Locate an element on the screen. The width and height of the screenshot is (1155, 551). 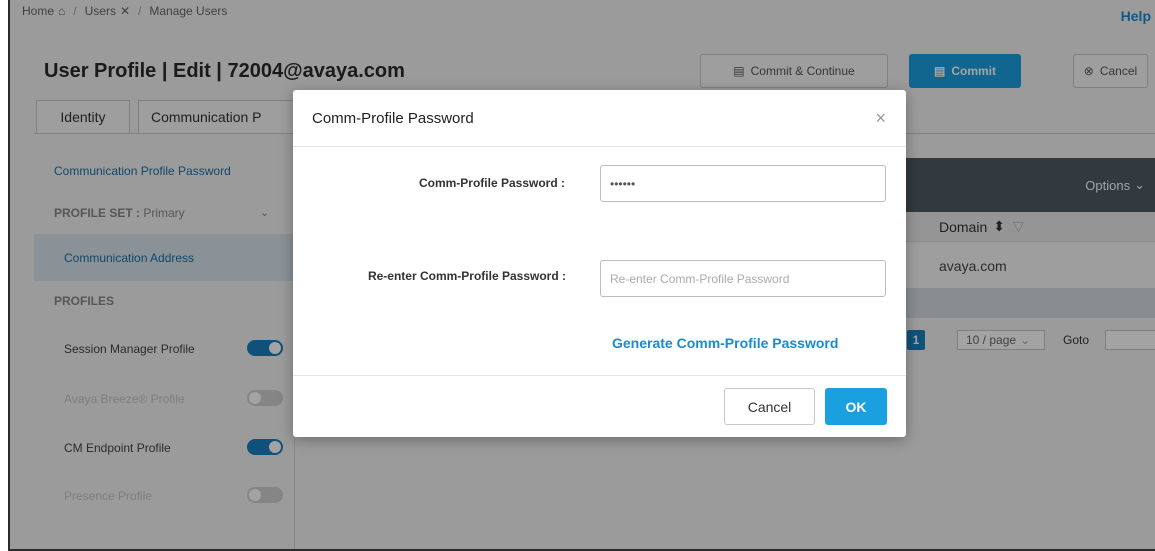
password-label: Comm-Profile Password : is located at coordinates (491, 183).